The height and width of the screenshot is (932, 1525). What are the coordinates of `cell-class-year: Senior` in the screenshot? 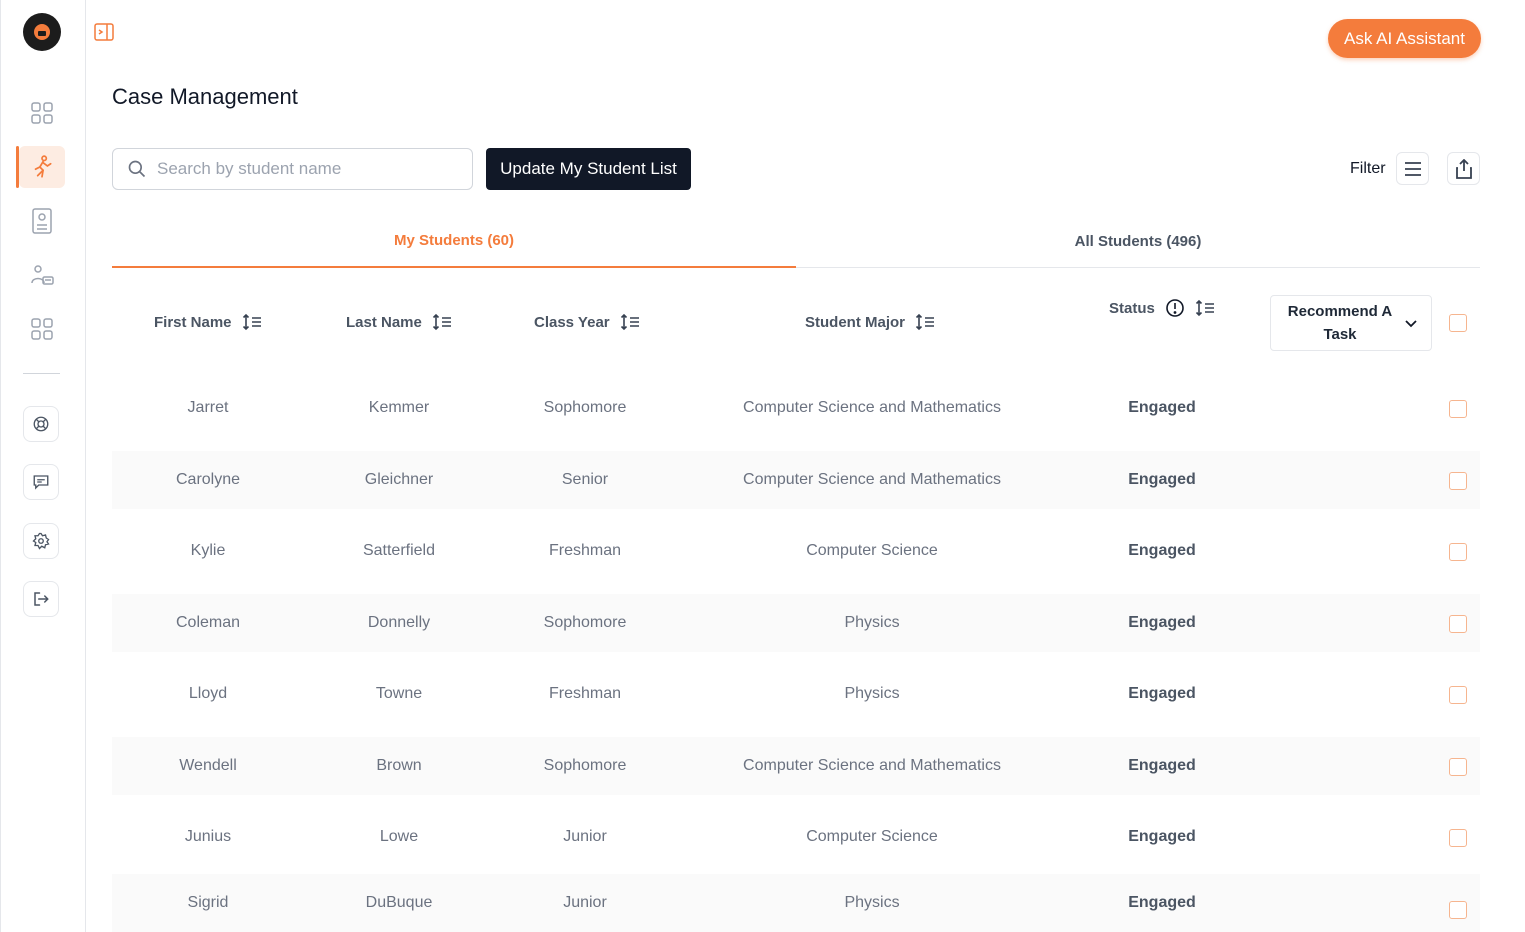 It's located at (585, 479).